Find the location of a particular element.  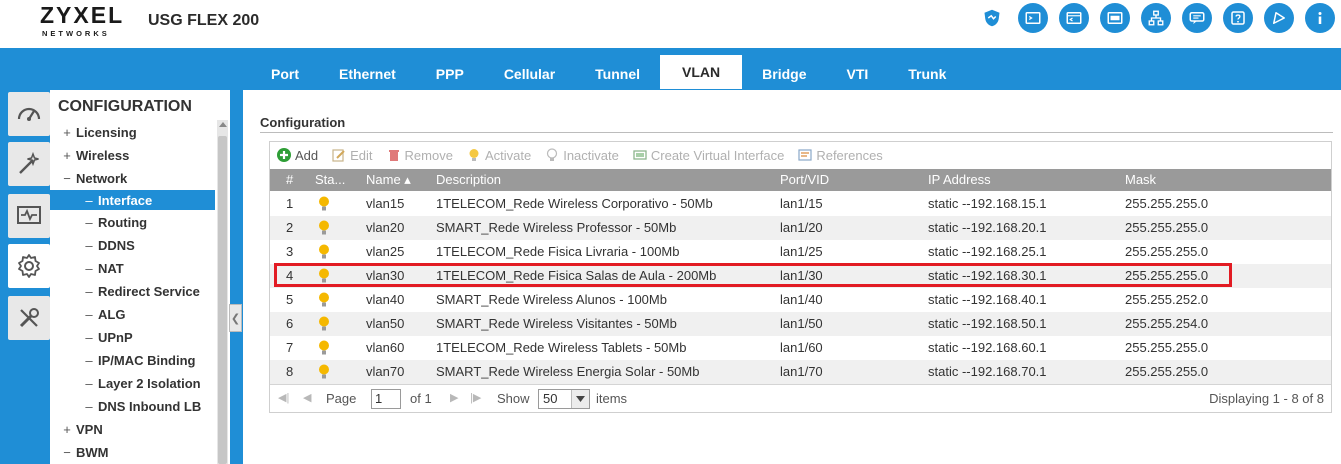

nav-item-interface: – Interface is located at coordinates (132, 200).